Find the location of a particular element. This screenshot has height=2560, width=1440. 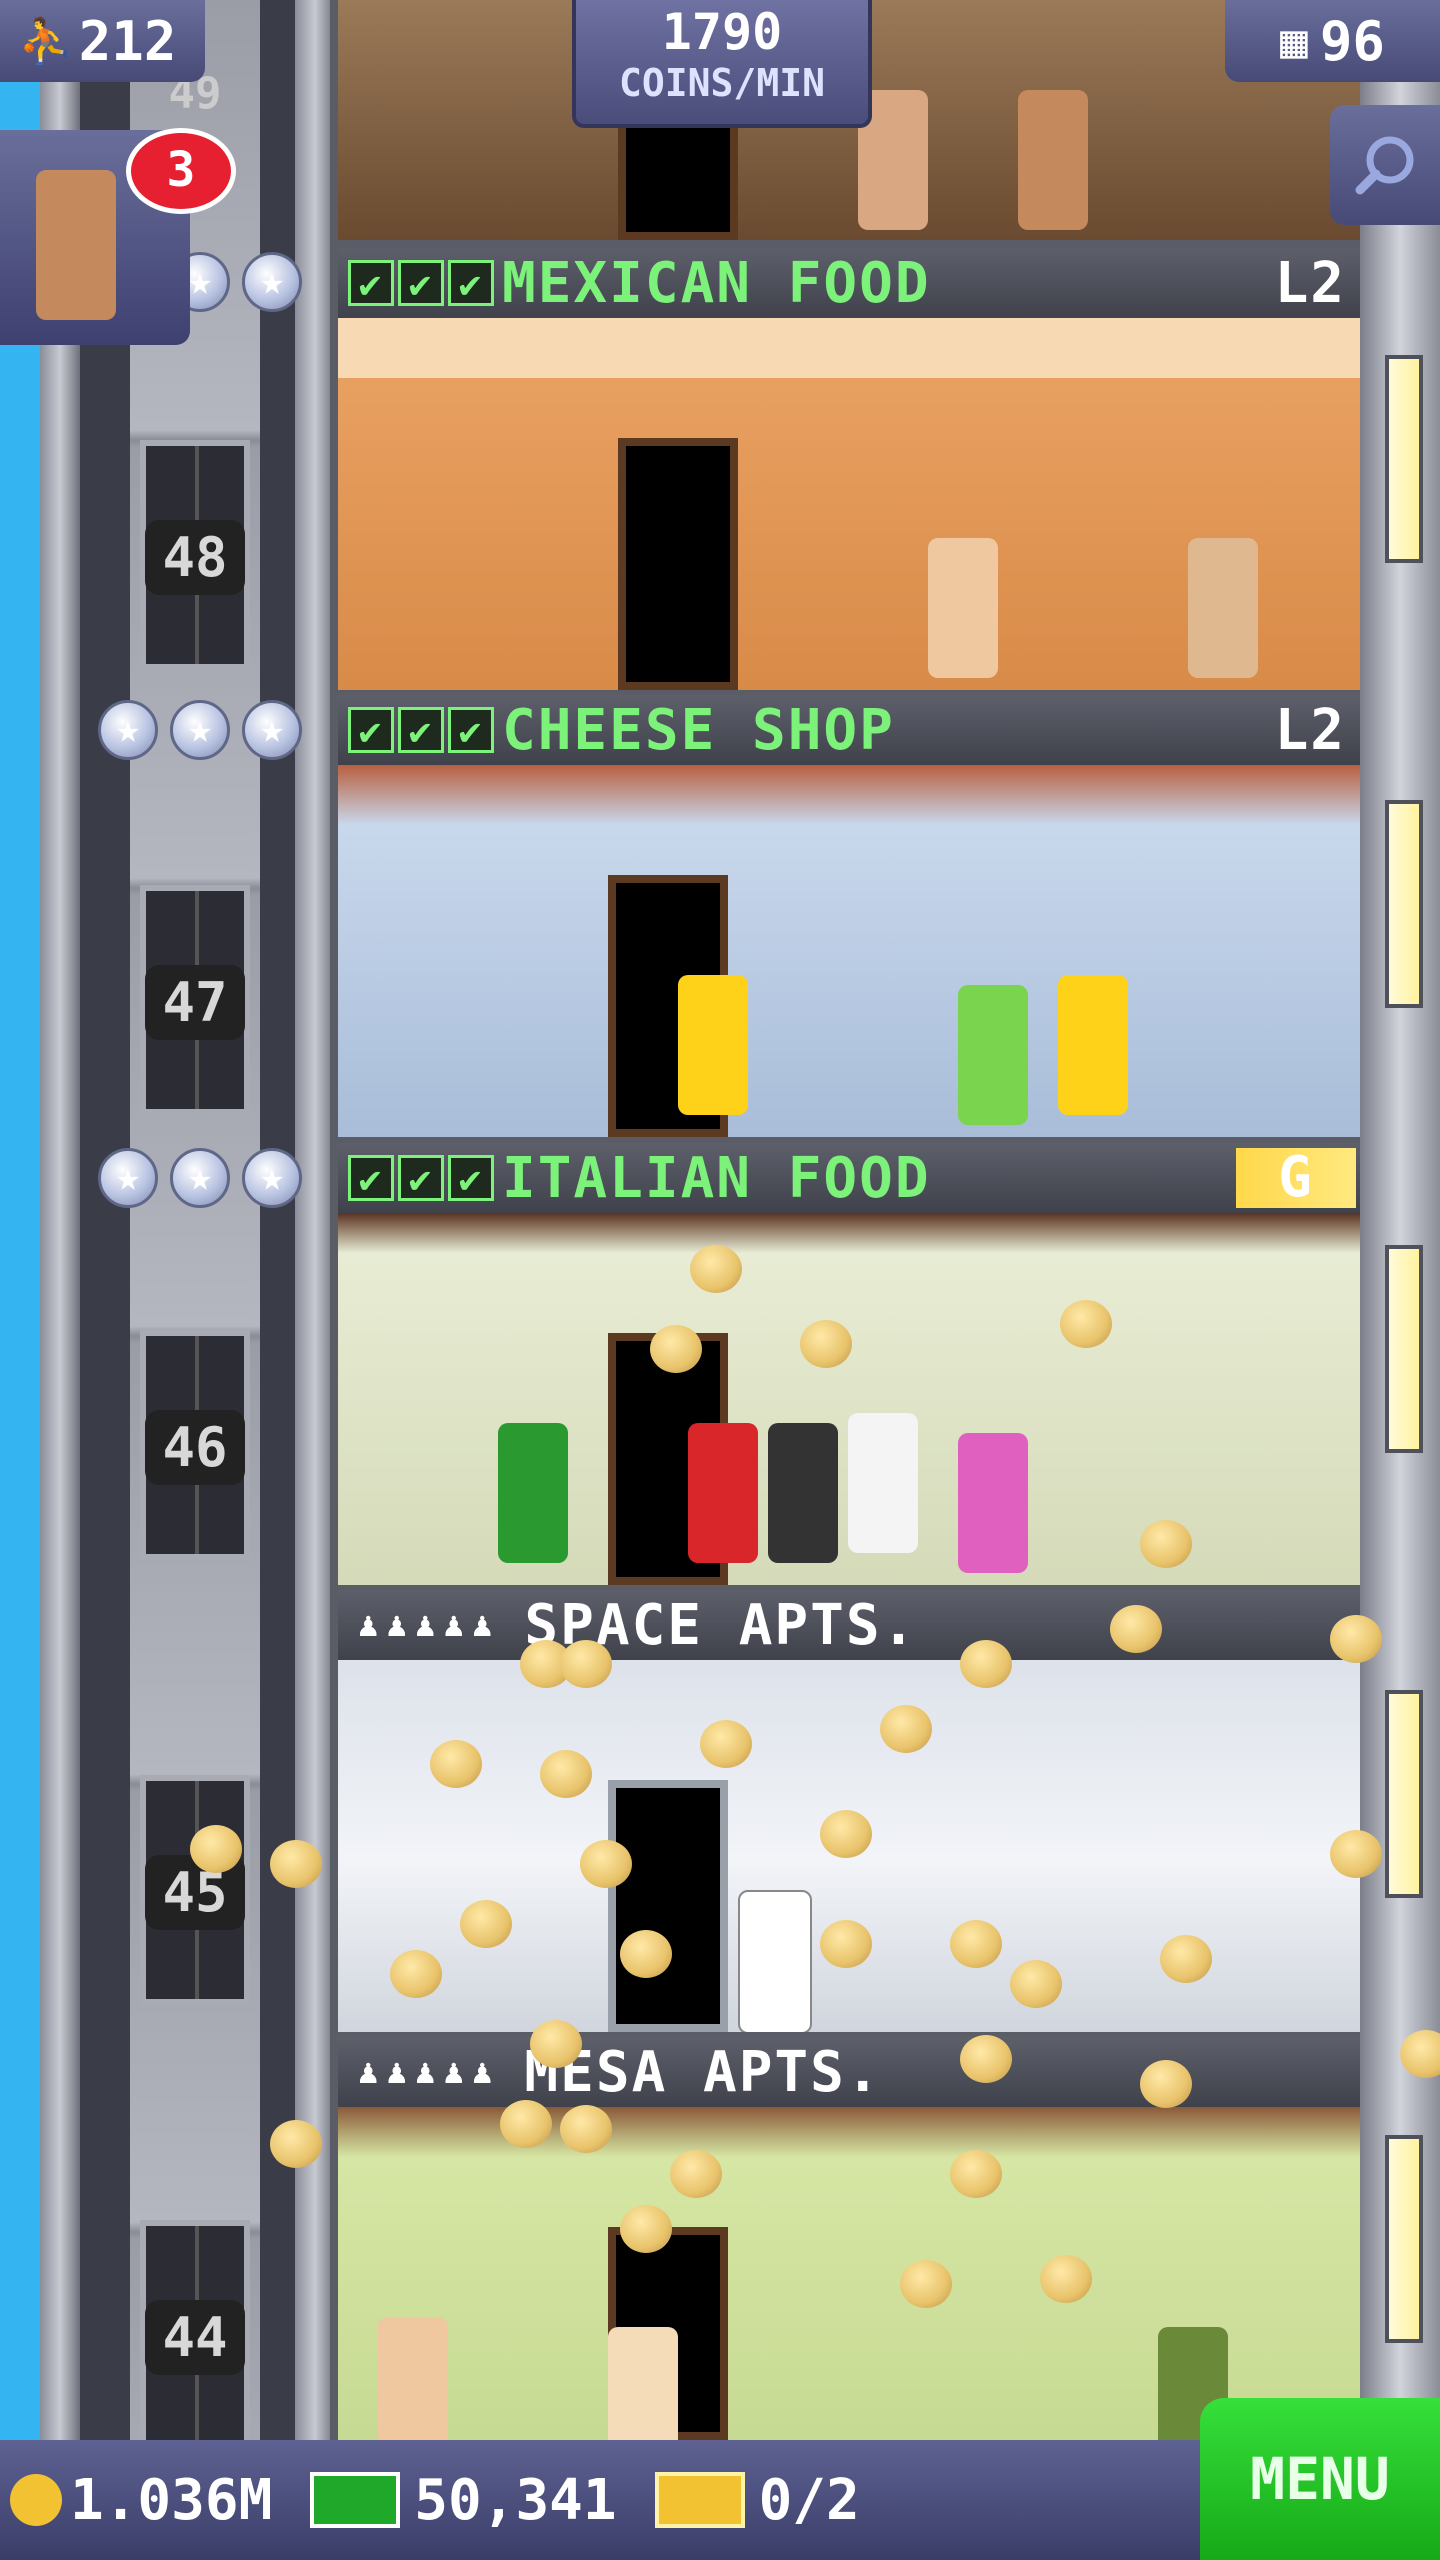

room-italian-food is located at coordinates (849, 1399).